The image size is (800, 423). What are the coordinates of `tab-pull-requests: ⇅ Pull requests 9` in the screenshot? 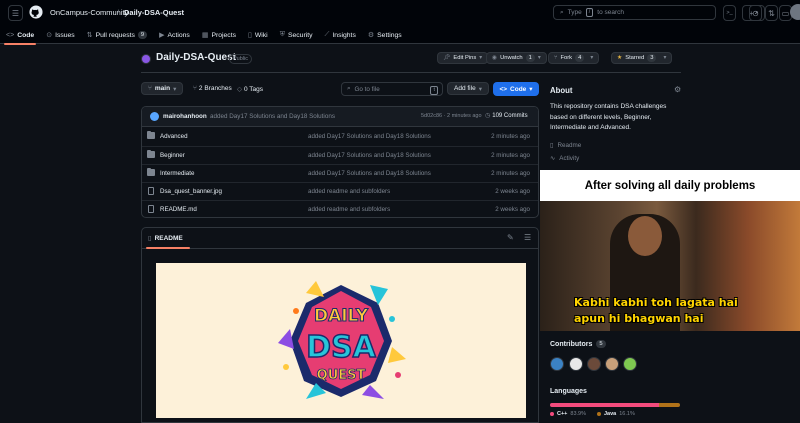 It's located at (117, 35).